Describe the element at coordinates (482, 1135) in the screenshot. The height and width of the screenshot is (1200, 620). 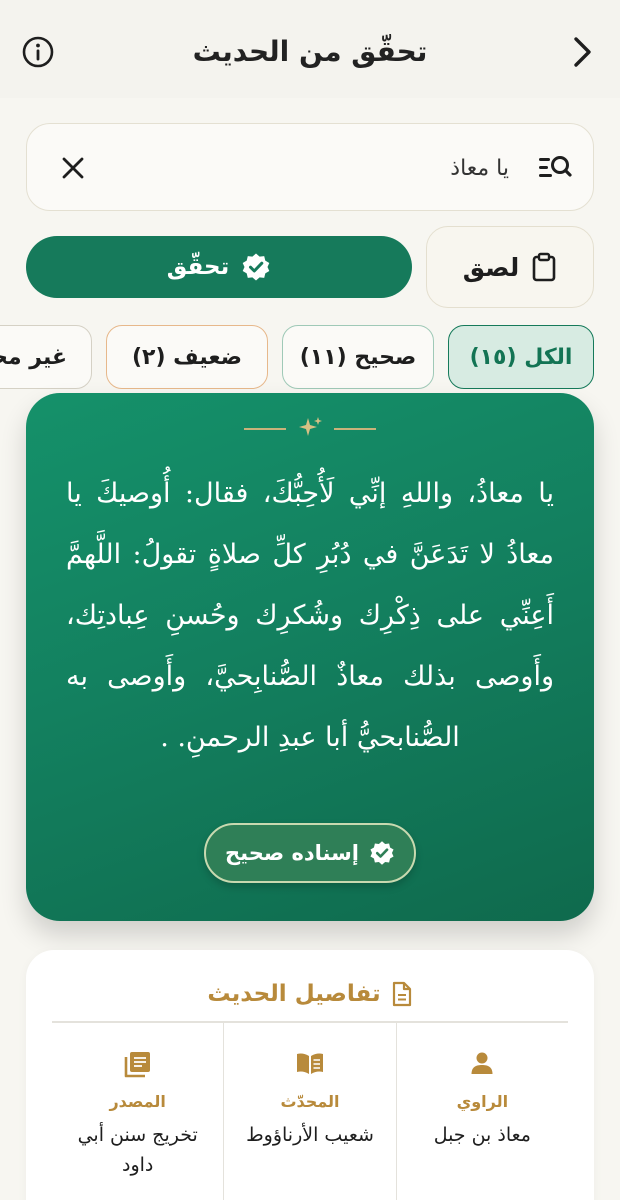
I see `detail-value: معاذ بن جبل` at that location.